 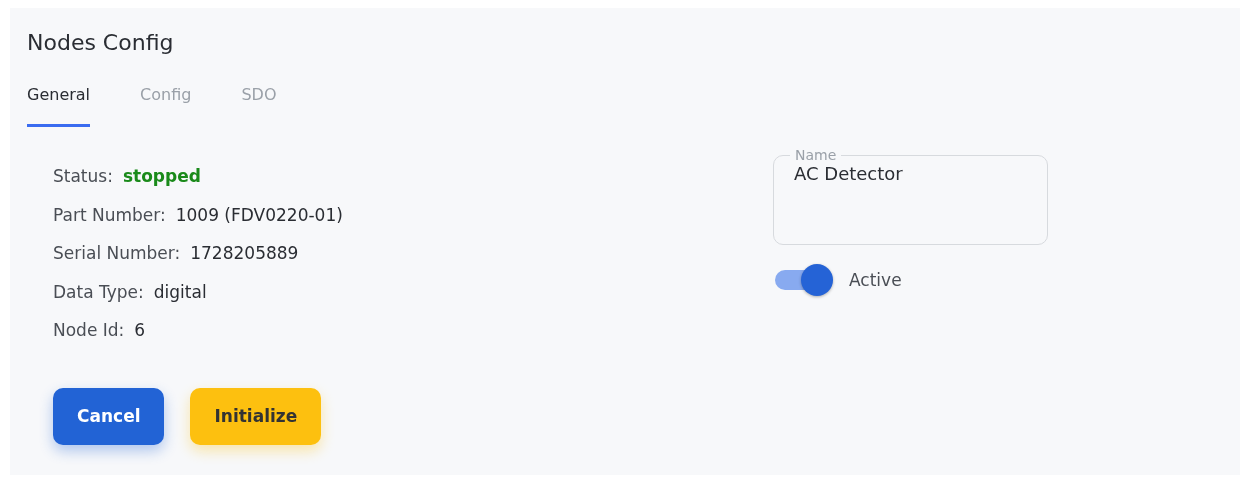 What do you see at coordinates (910, 173) in the screenshot?
I see `name-input: AC Detector` at bounding box center [910, 173].